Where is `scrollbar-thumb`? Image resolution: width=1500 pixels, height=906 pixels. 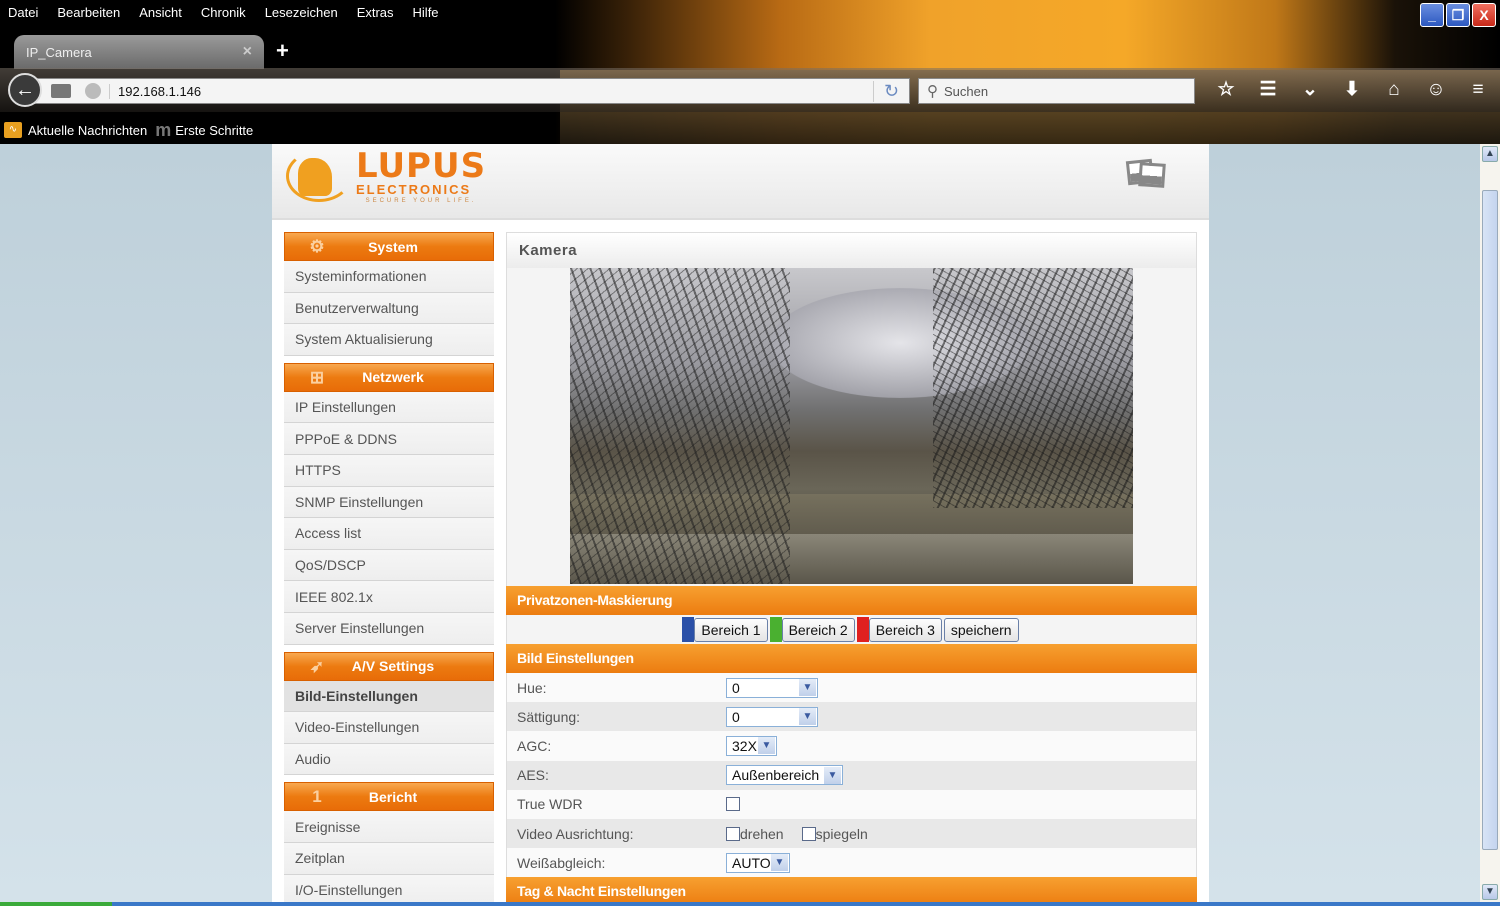 scrollbar-thumb is located at coordinates (1490, 520).